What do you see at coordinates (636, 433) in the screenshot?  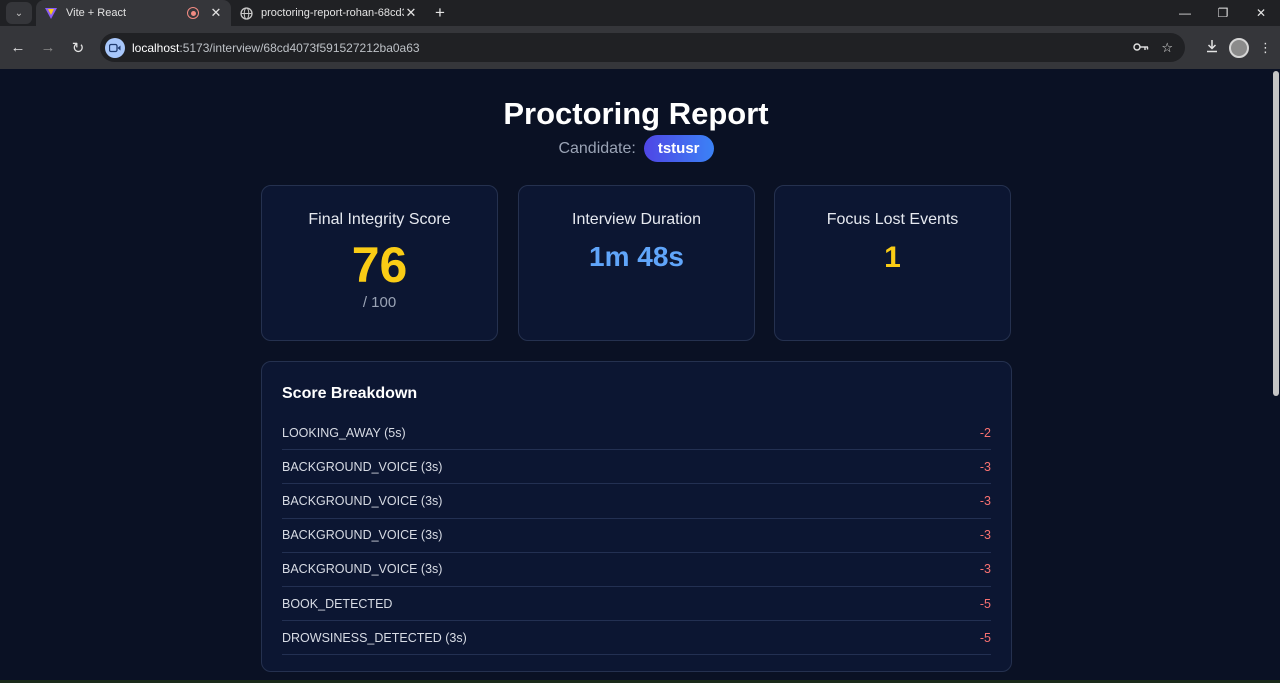 I see `breakdown-row: LOOKING_AWAY (5s) -2` at bounding box center [636, 433].